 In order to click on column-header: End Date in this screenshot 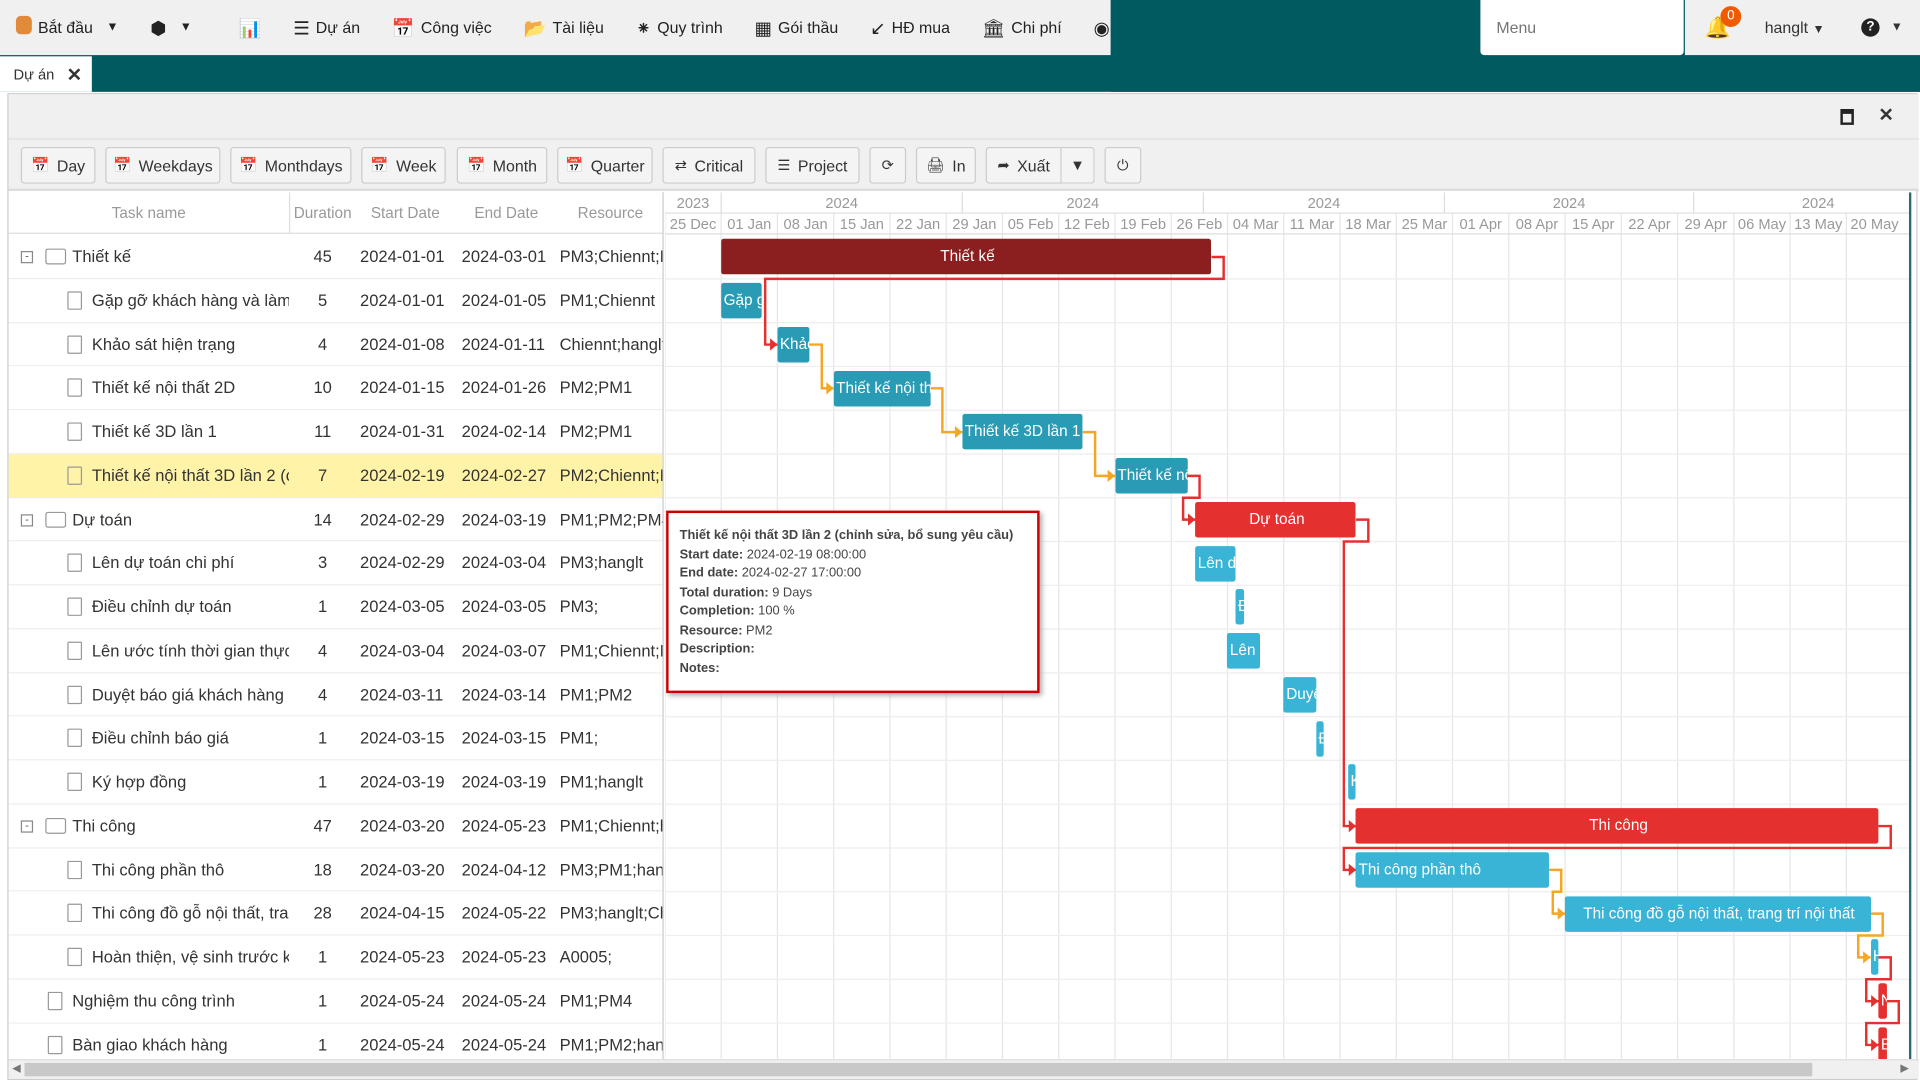, I will do `click(506, 213)`.